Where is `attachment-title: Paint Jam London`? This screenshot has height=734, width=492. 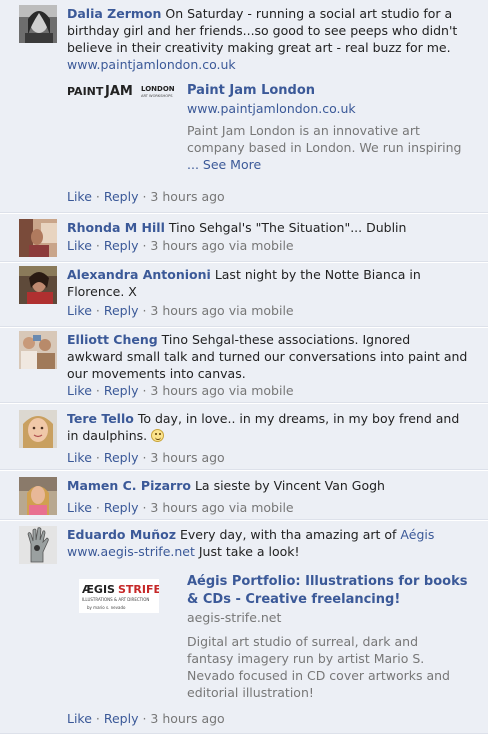 attachment-title: Paint Jam London is located at coordinates (327, 91).